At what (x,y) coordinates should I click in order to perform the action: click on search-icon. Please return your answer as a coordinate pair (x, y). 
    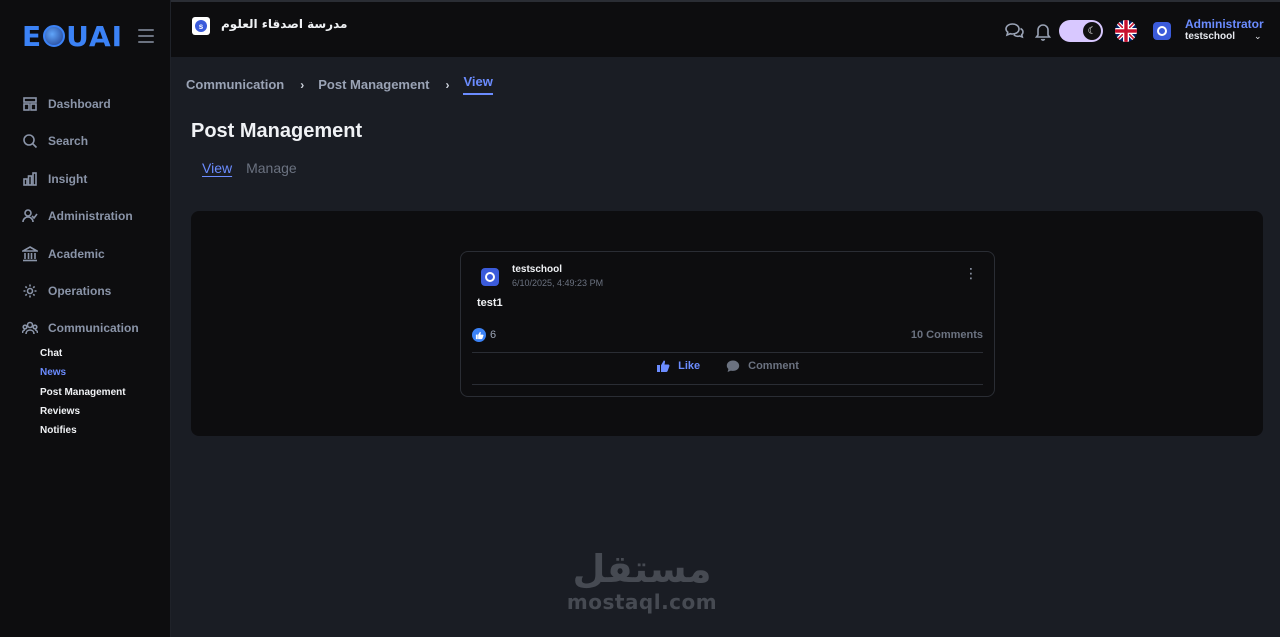
    Looking at the image, I should click on (30, 141).